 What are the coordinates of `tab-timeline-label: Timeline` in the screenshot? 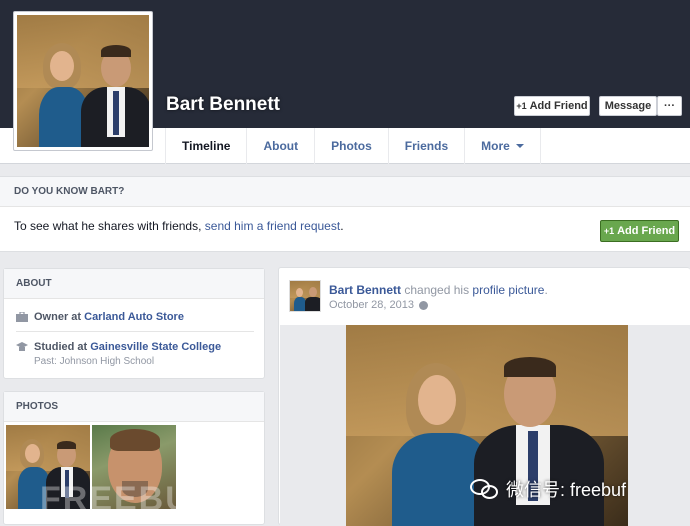 It's located at (206, 146).